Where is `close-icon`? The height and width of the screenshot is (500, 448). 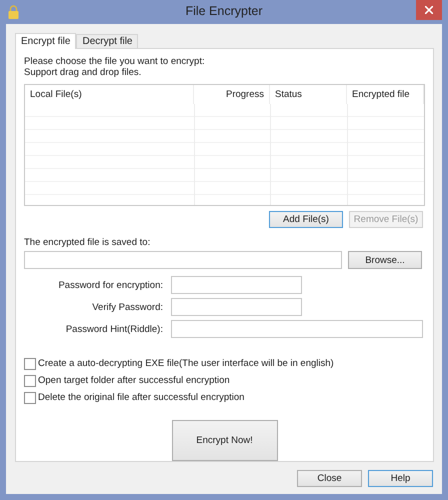 close-icon is located at coordinates (429, 10).